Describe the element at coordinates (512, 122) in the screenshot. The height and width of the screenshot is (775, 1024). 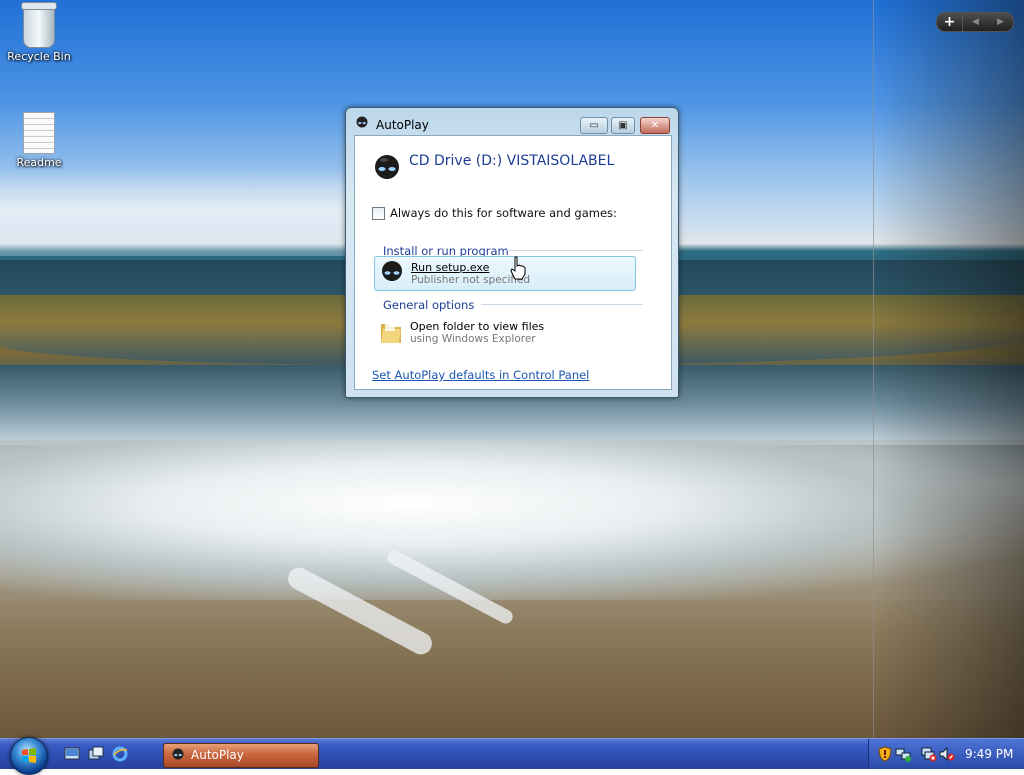
I see `window-titlebar: AutoPlay ▭ ▣ ✕` at that location.